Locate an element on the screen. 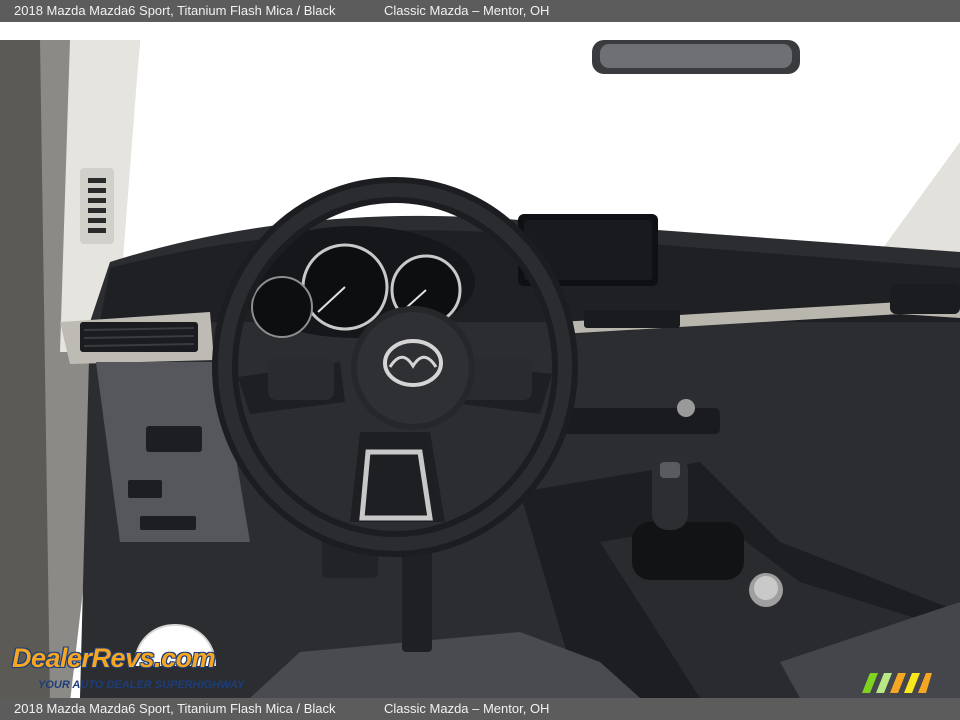 The height and width of the screenshot is (720, 960). dealer-caption-bottom: Classic Mazda – Mentor, OH is located at coordinates (467, 708).